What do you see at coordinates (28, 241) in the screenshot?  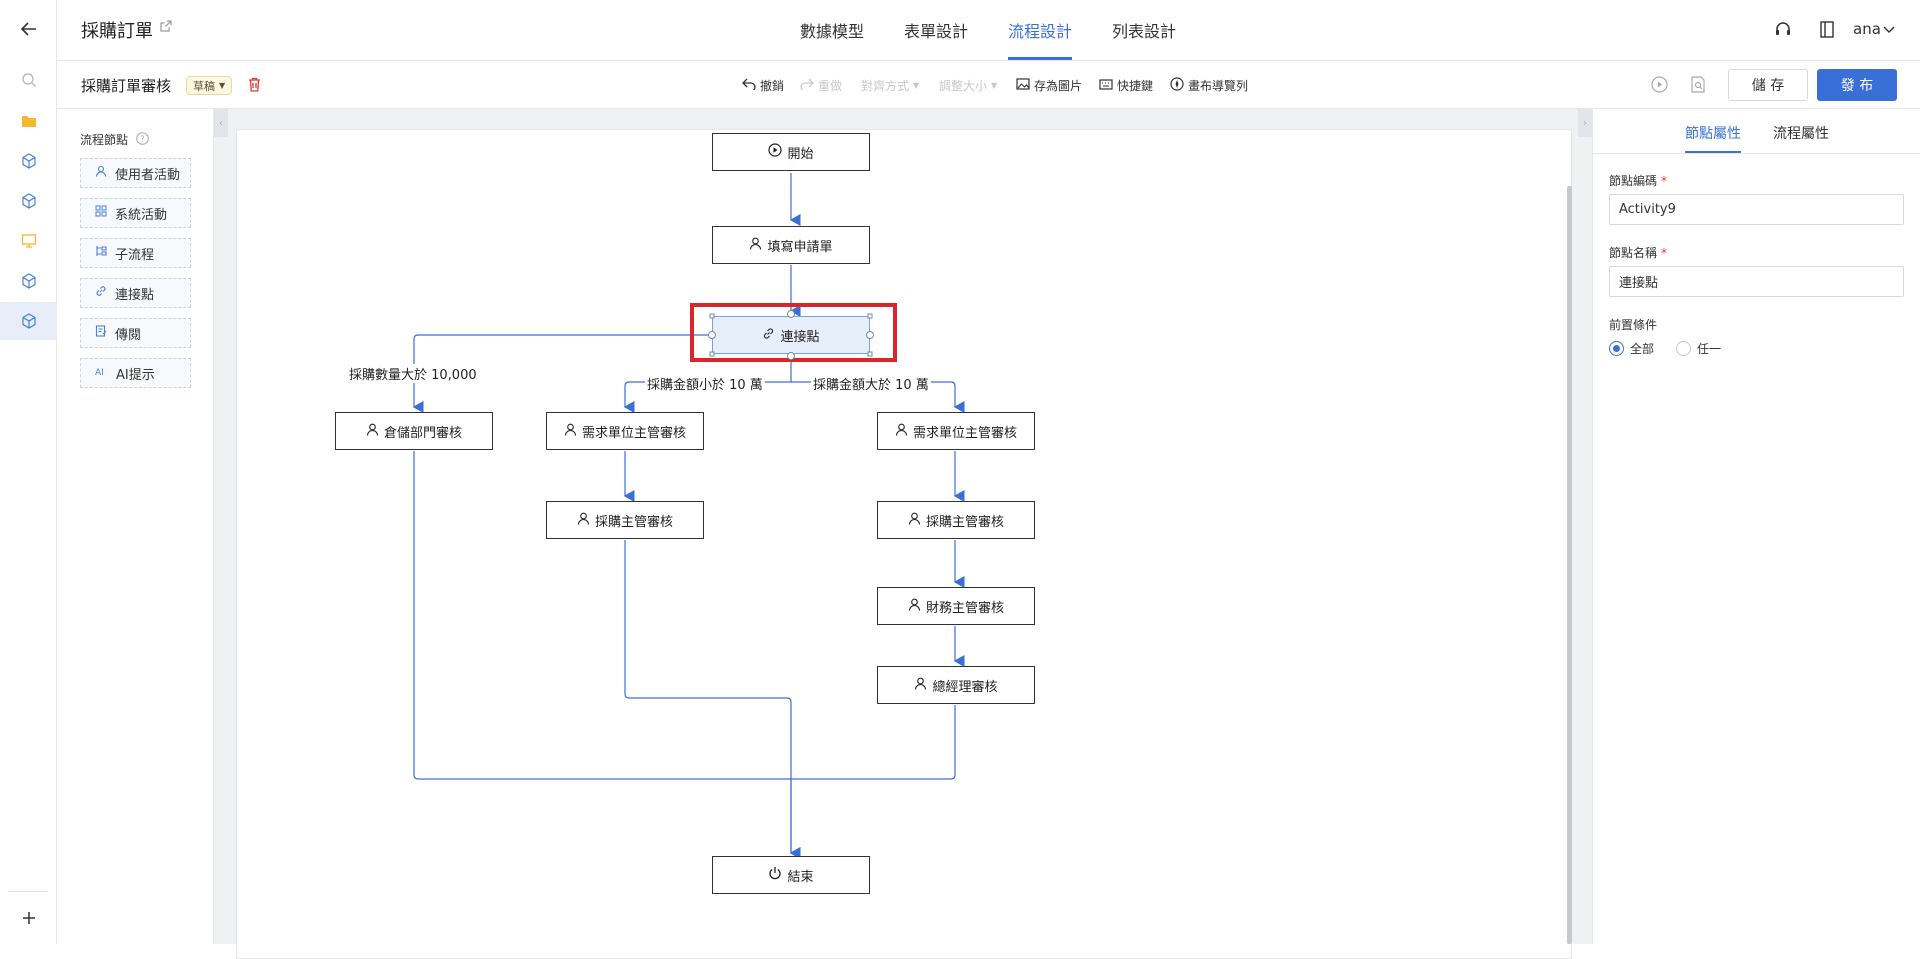 I see `presentation-icon` at bounding box center [28, 241].